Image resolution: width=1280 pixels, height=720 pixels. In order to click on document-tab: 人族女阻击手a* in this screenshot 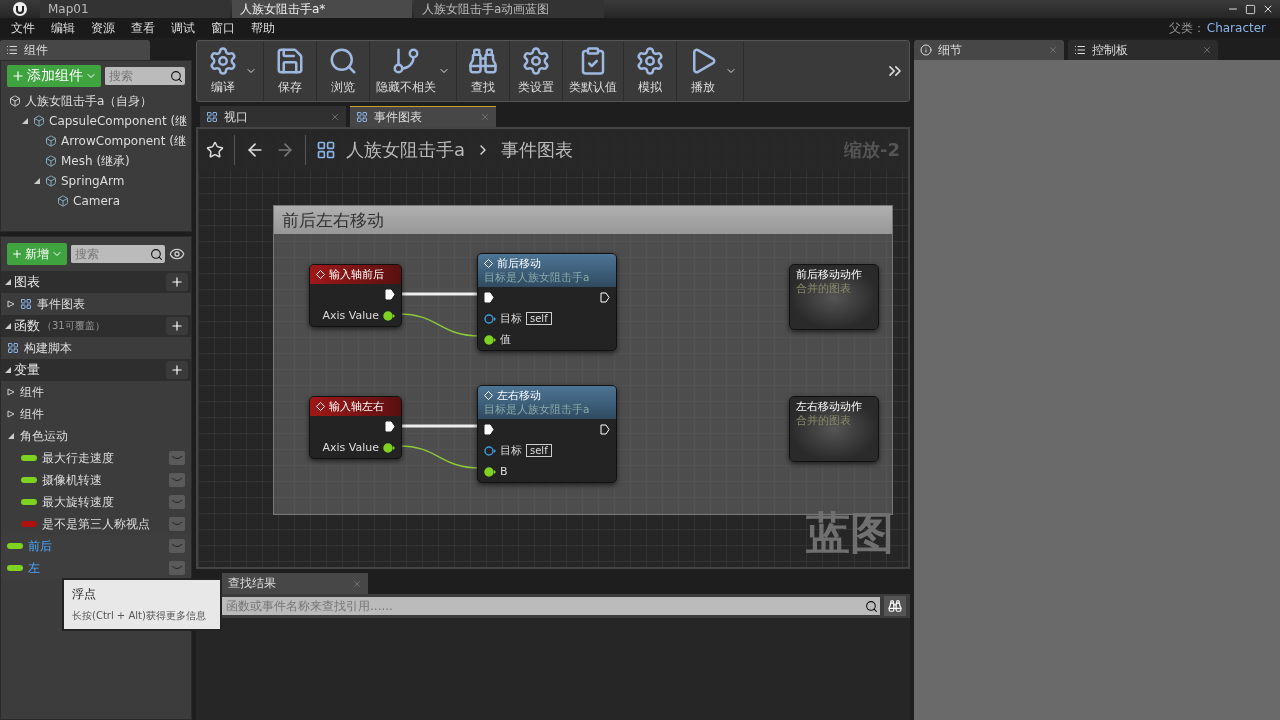, I will do `click(322, 9)`.